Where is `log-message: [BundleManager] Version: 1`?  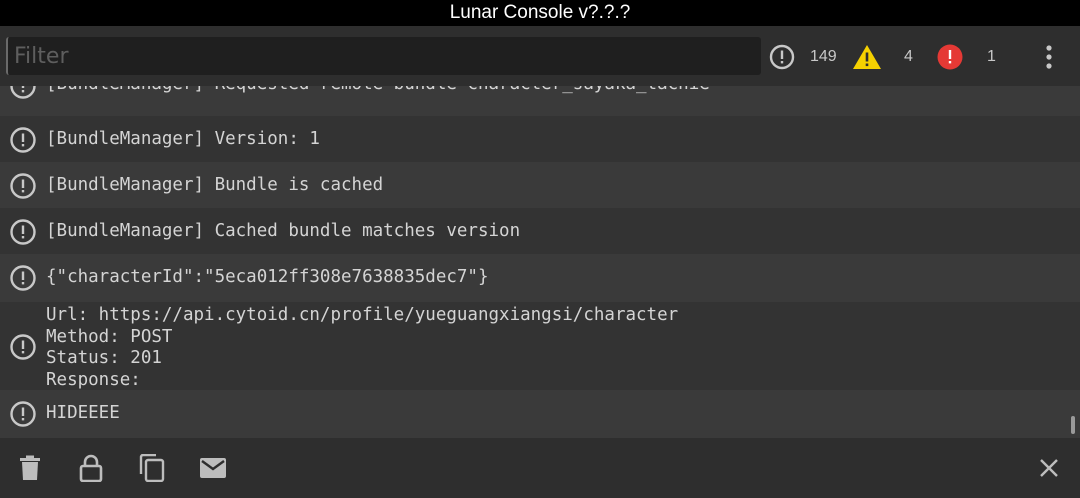
log-message: [BundleManager] Version: 1 is located at coordinates (183, 139).